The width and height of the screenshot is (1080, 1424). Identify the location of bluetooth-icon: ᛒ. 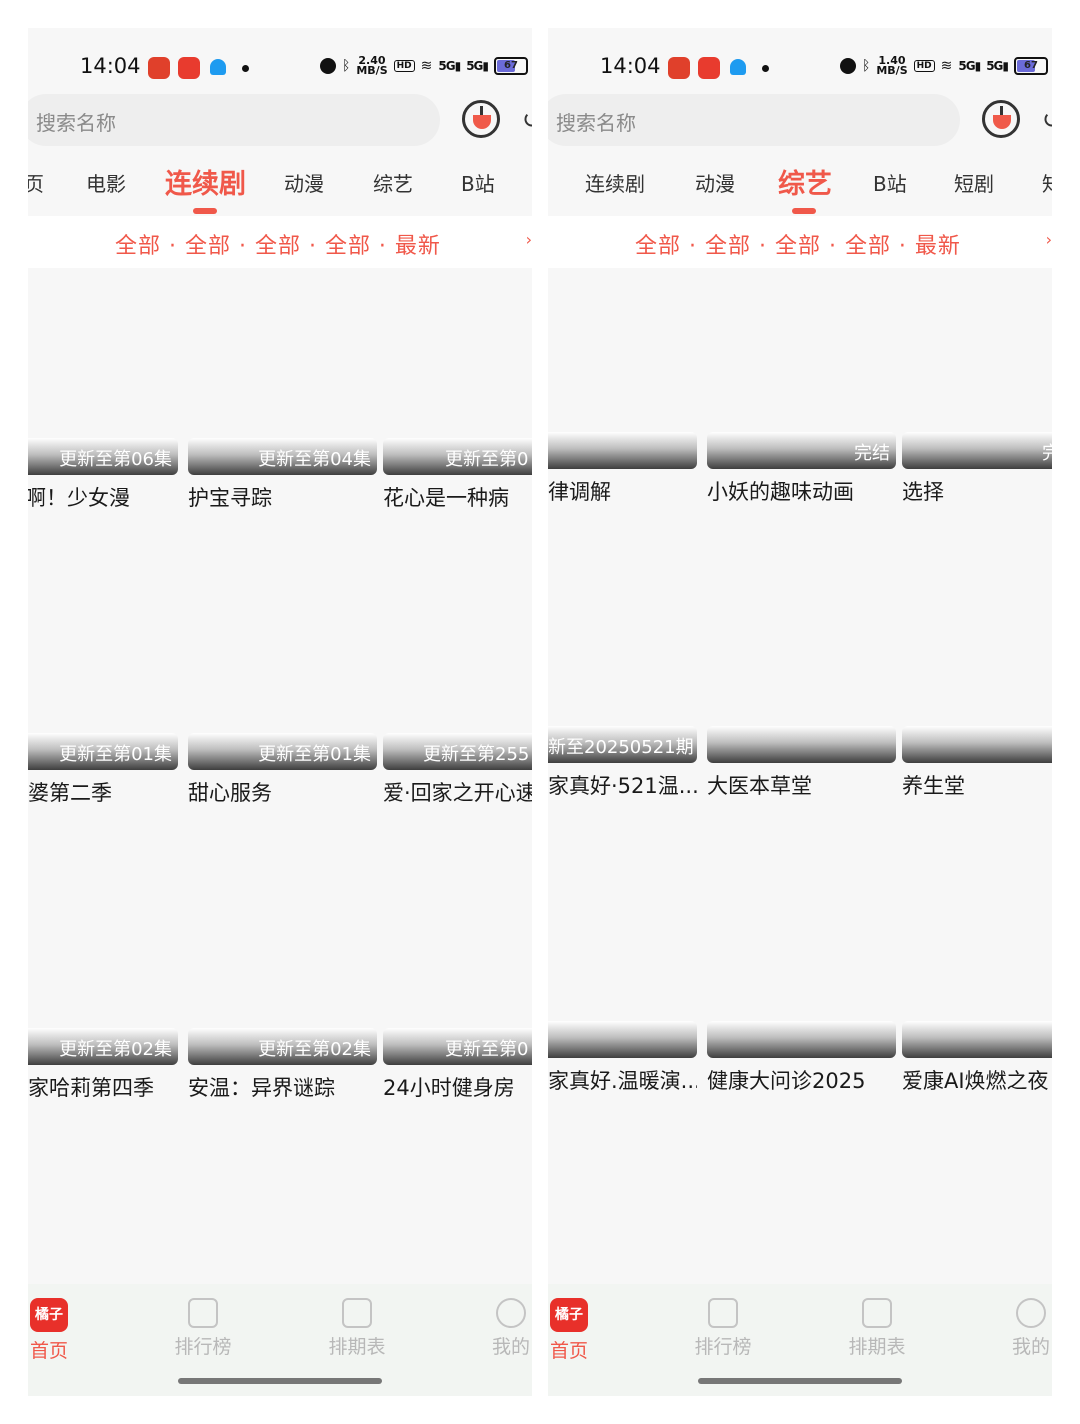
(346, 66).